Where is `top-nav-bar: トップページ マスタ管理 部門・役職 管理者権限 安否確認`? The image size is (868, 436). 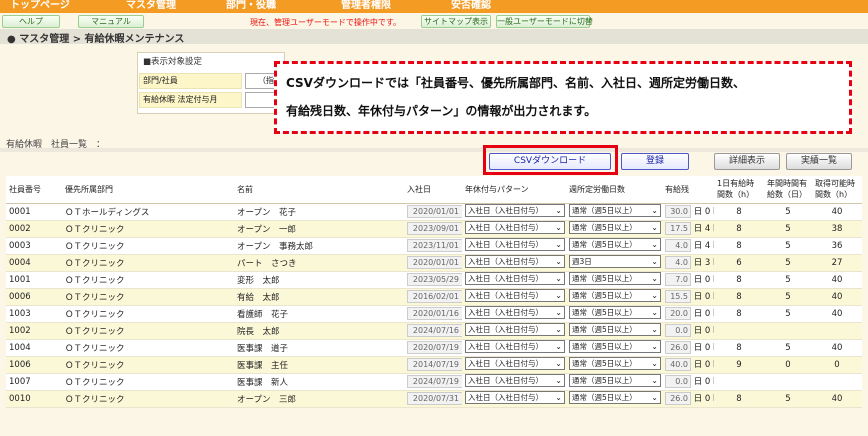
top-nav-bar: トップページ マスタ管理 部門・役職 管理者権限 安否確認 is located at coordinates (434, 6).